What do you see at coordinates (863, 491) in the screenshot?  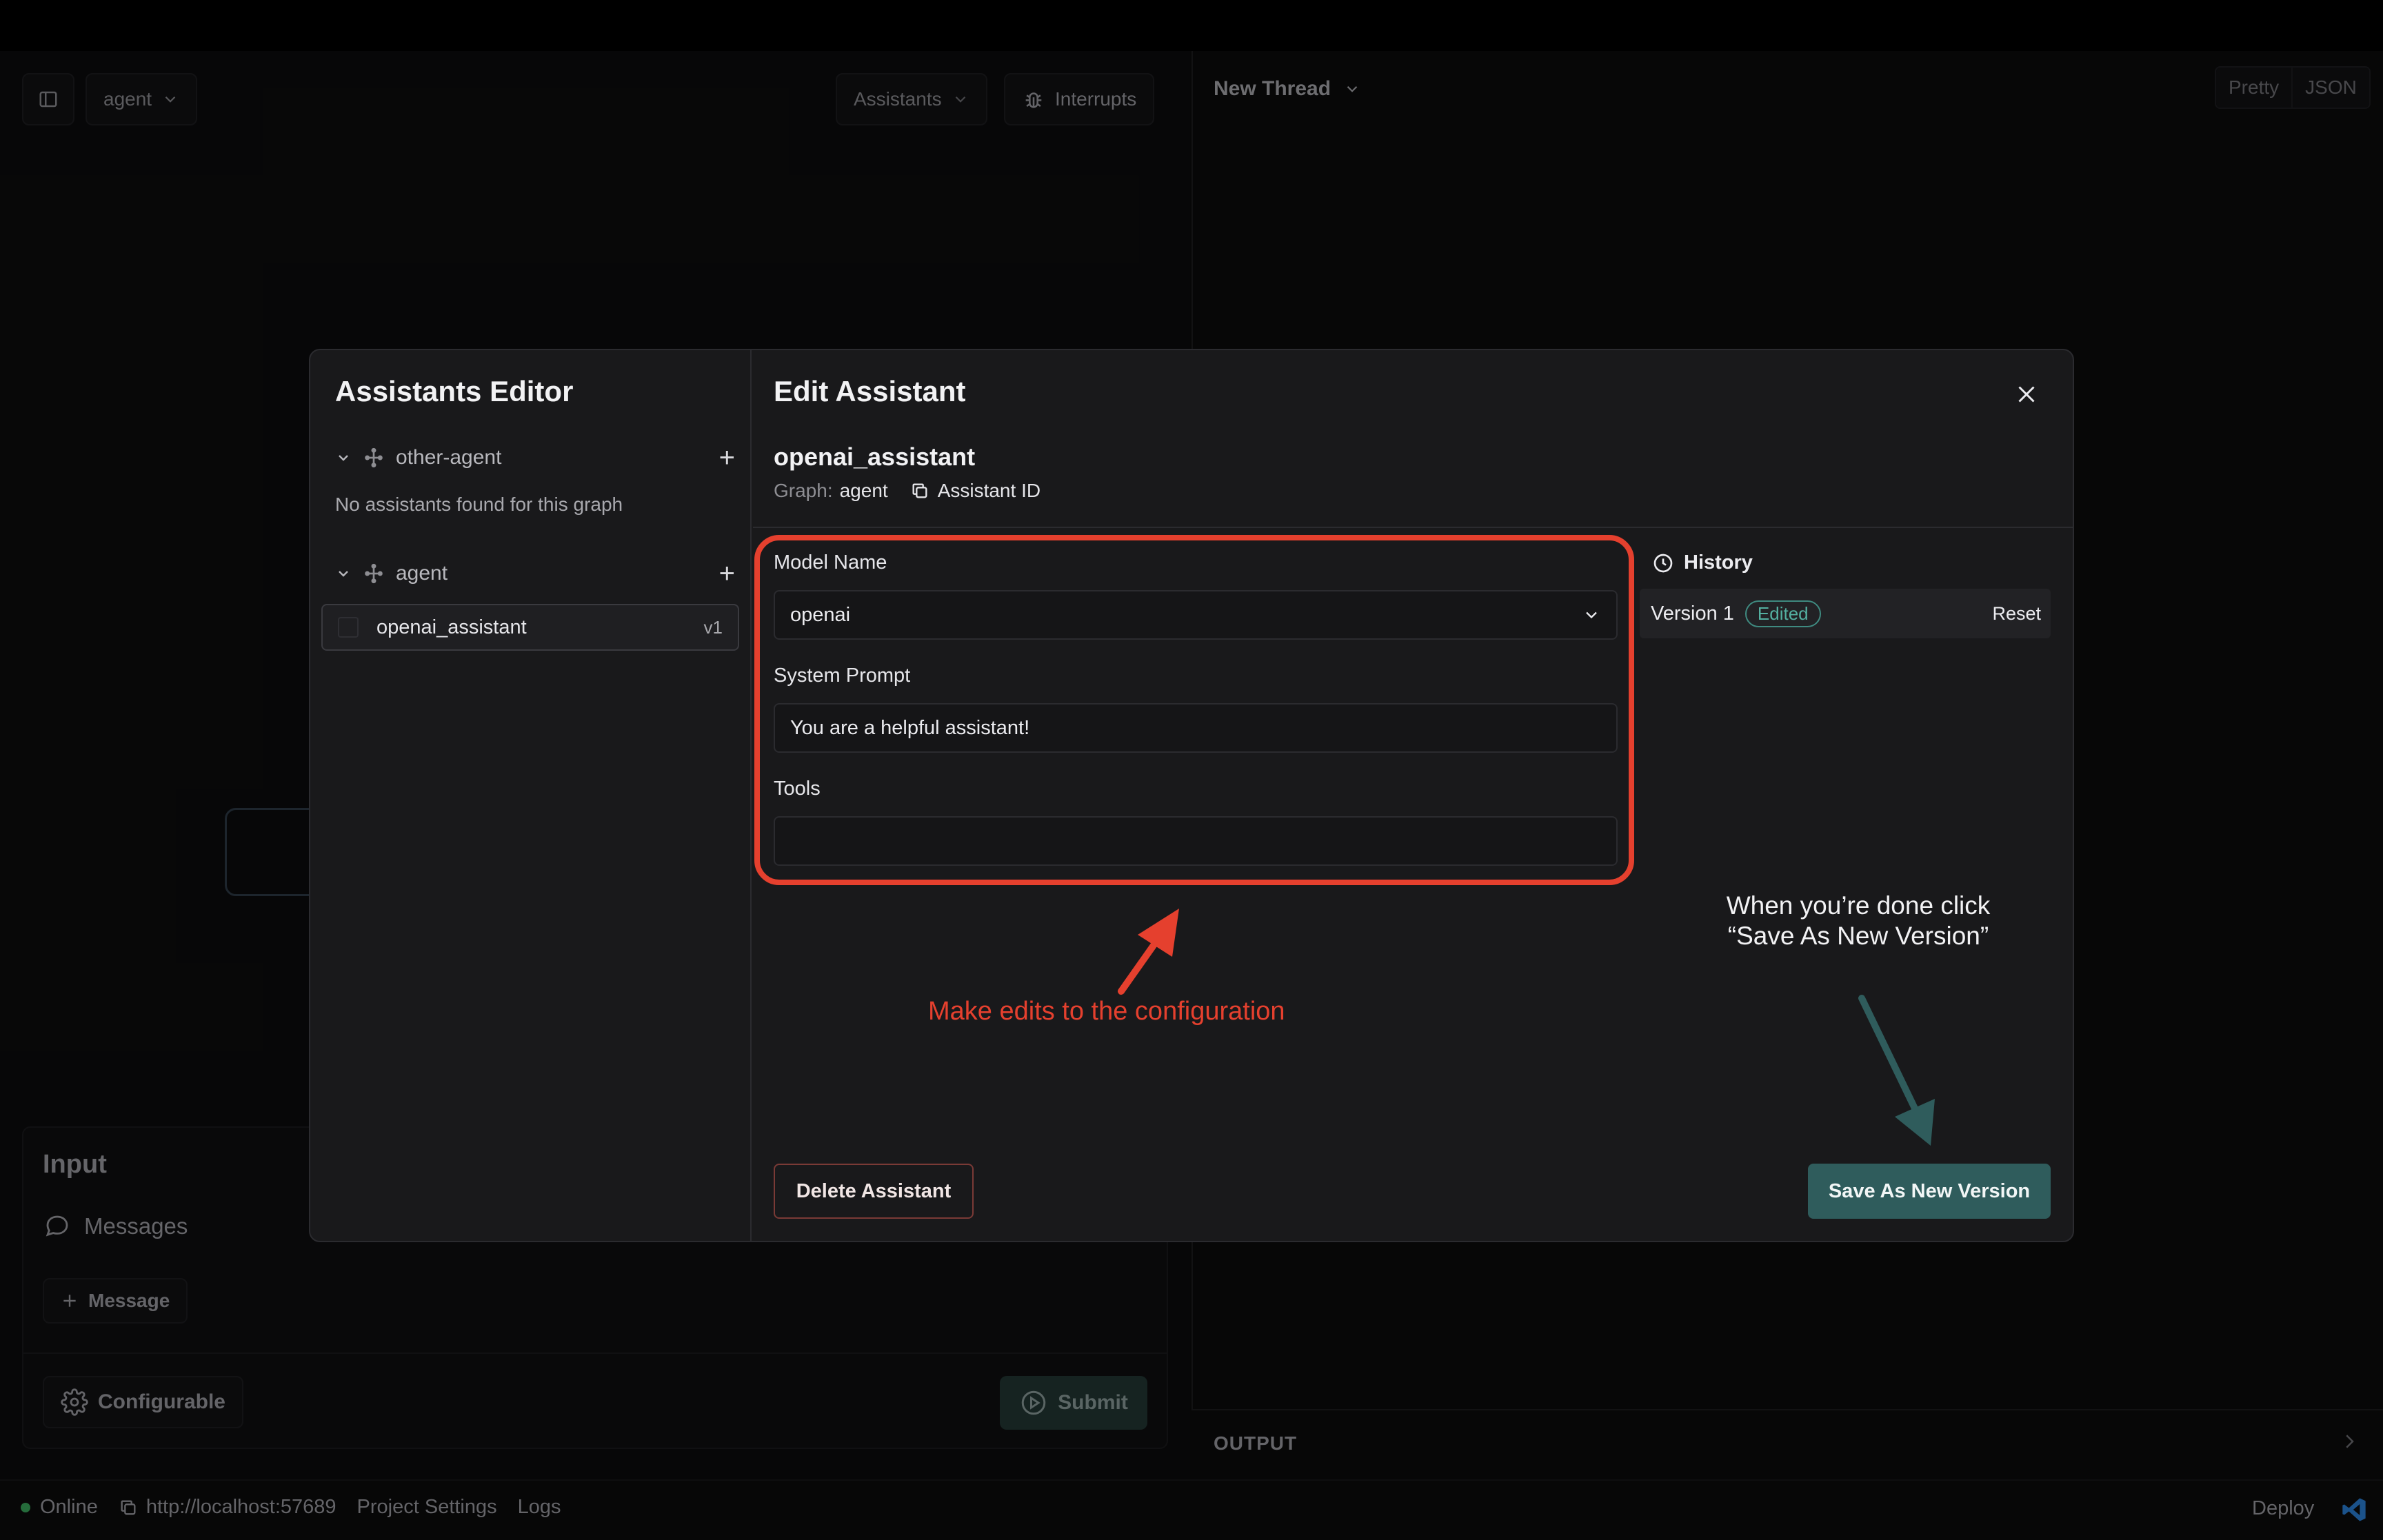 I see `graph-meta-value: agent` at bounding box center [863, 491].